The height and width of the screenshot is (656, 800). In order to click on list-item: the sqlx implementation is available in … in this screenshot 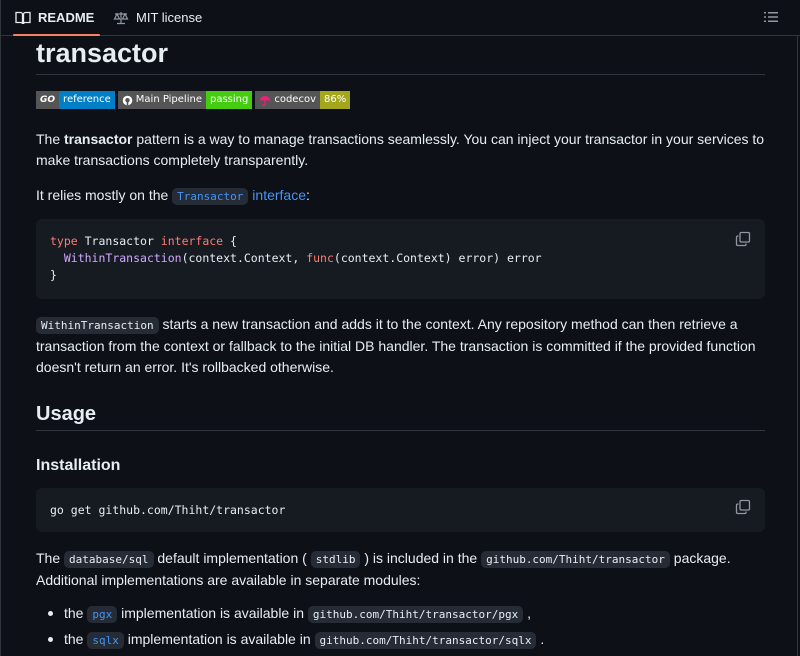, I will do `click(400, 642)`.